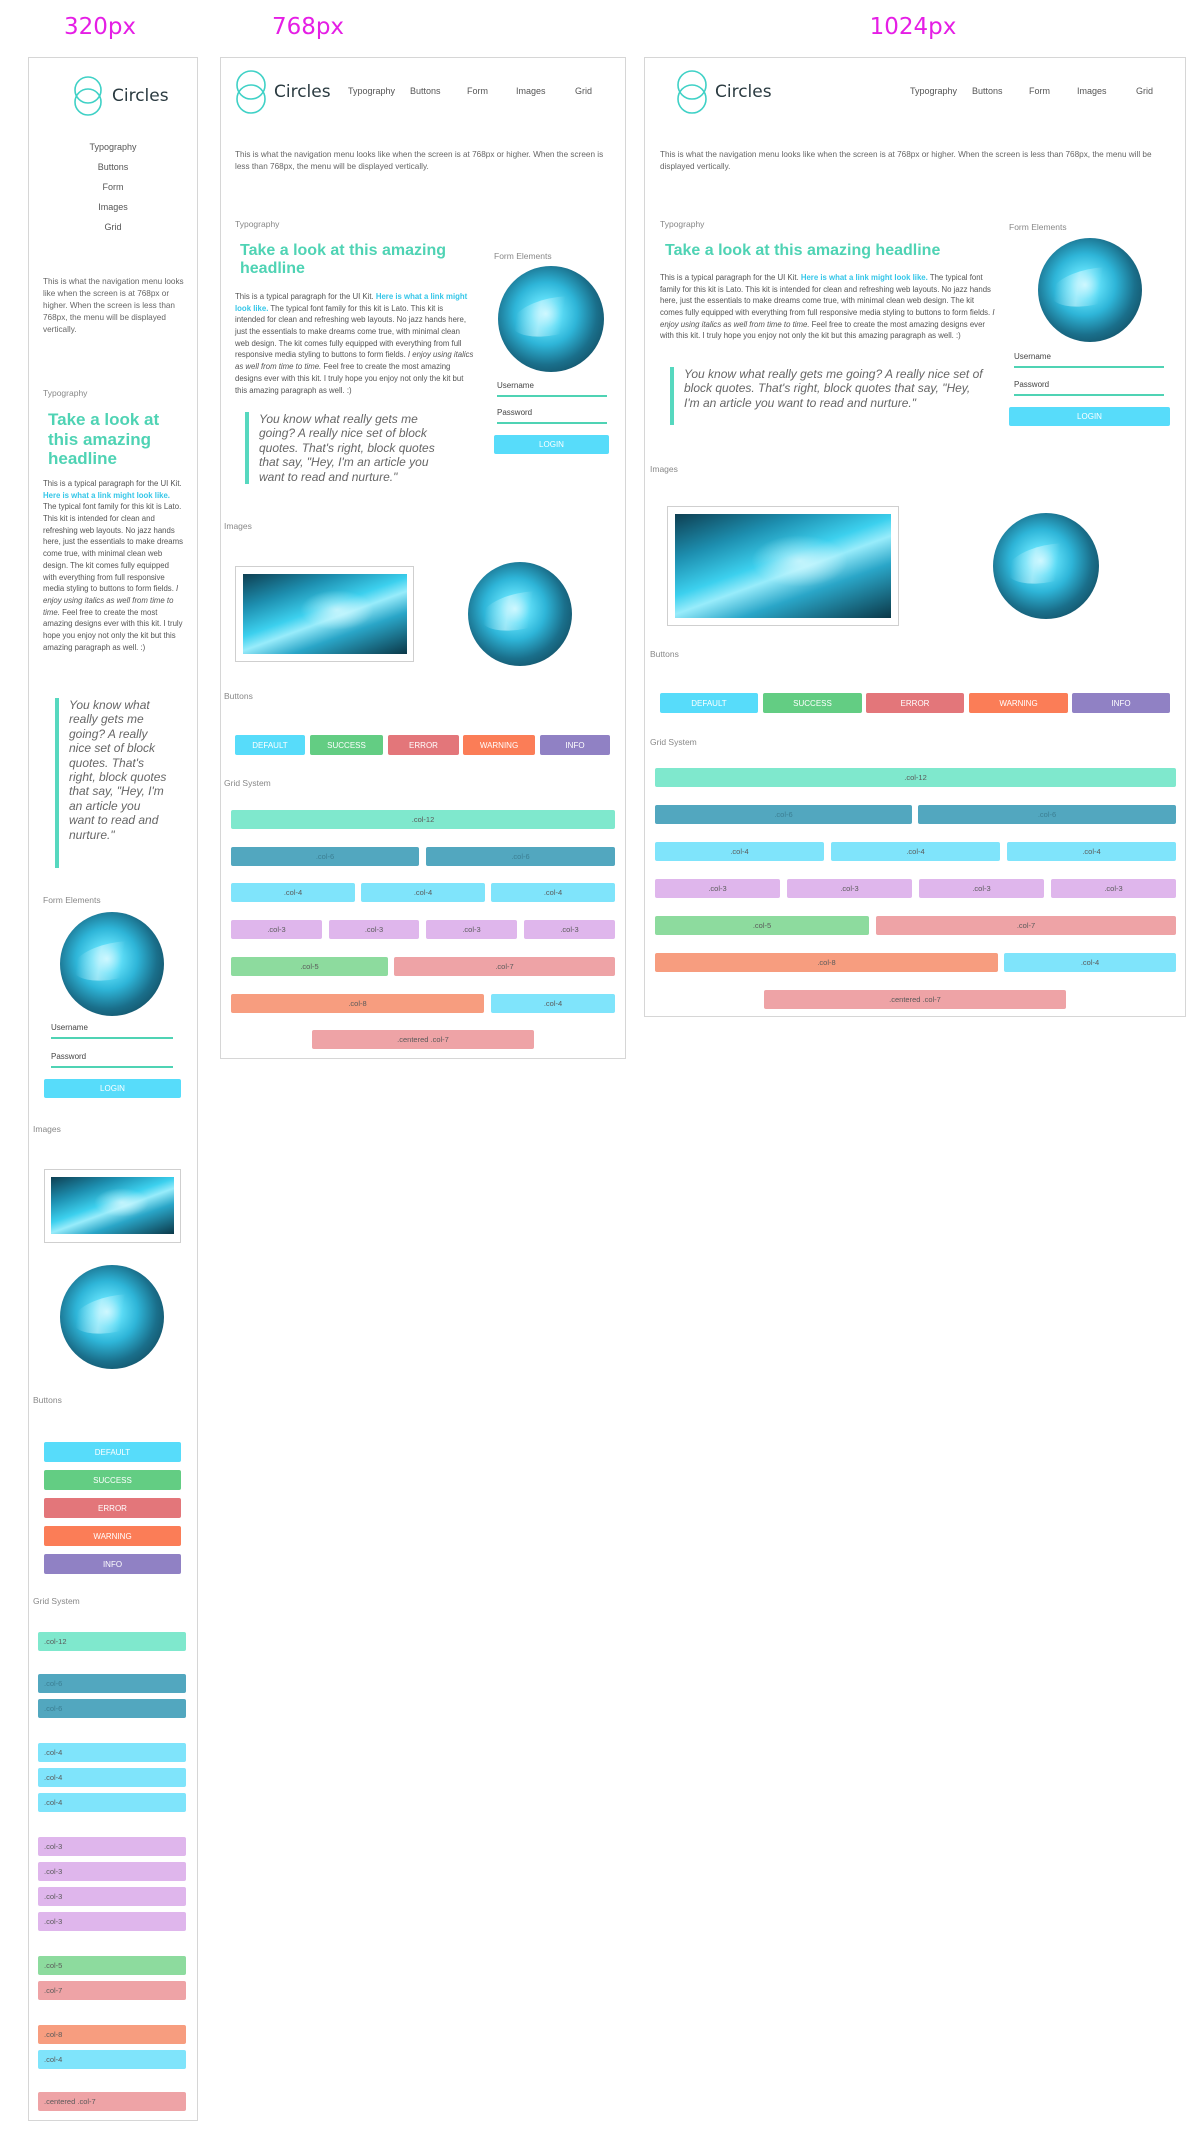 The height and width of the screenshot is (2138, 1200). I want to click on logo-320: Circles, so click(119, 96).